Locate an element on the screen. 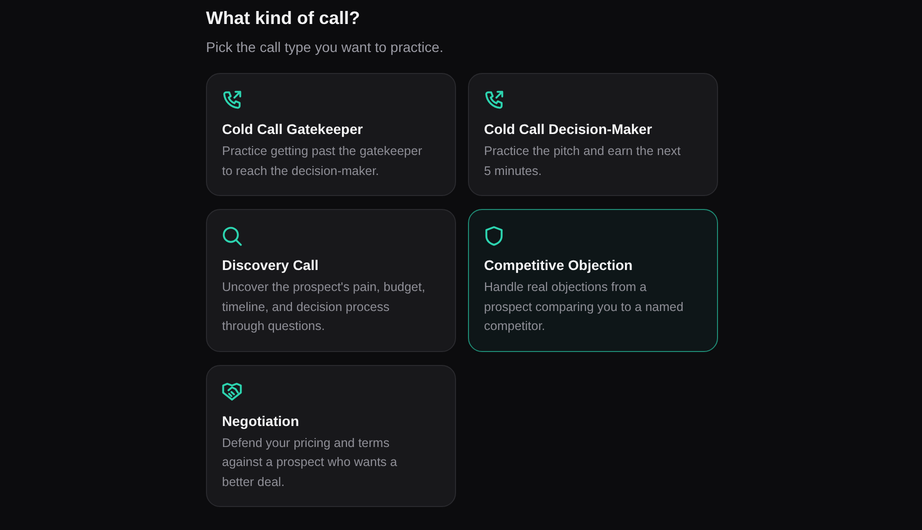 The width and height of the screenshot is (922, 530). card-title: Discovery Call is located at coordinates (270, 265).